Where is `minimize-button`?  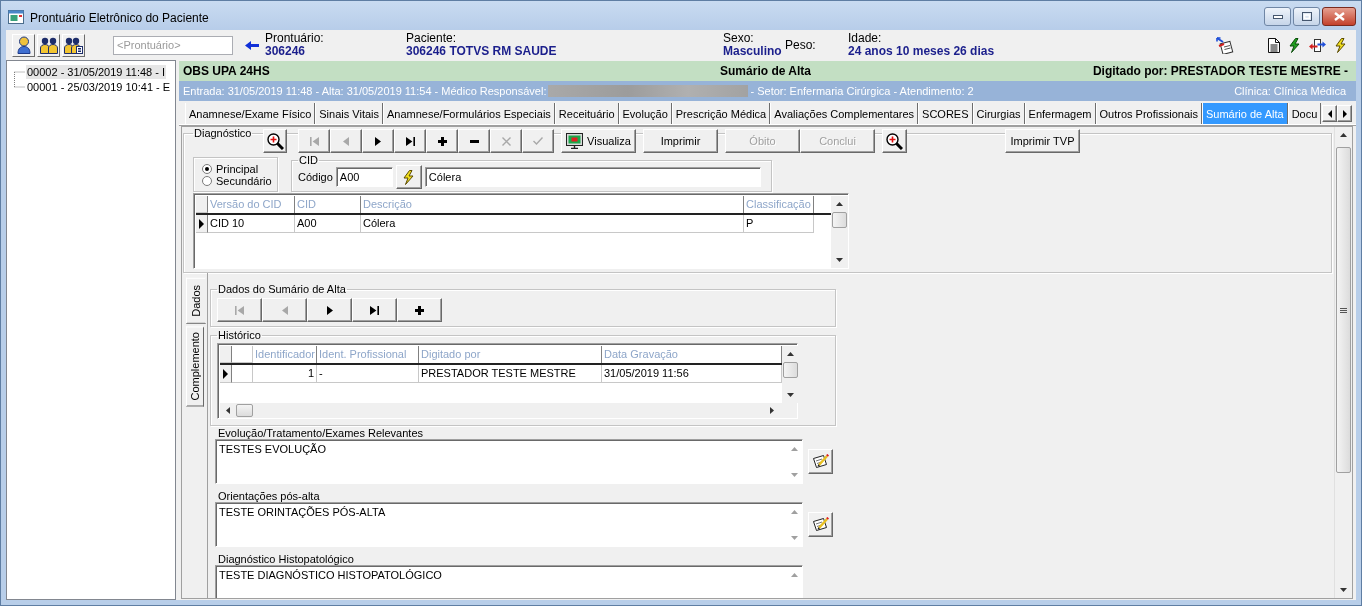
minimize-button is located at coordinates (1277, 16).